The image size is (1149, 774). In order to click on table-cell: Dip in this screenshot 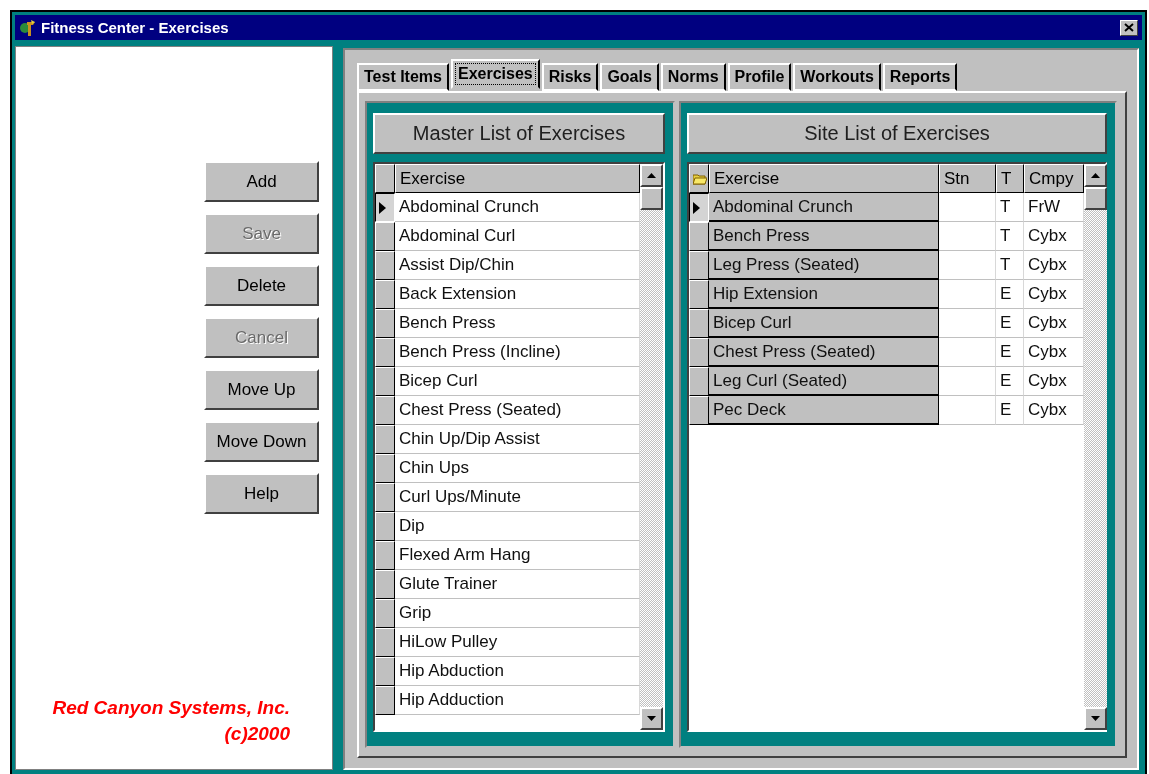, I will do `click(517, 526)`.